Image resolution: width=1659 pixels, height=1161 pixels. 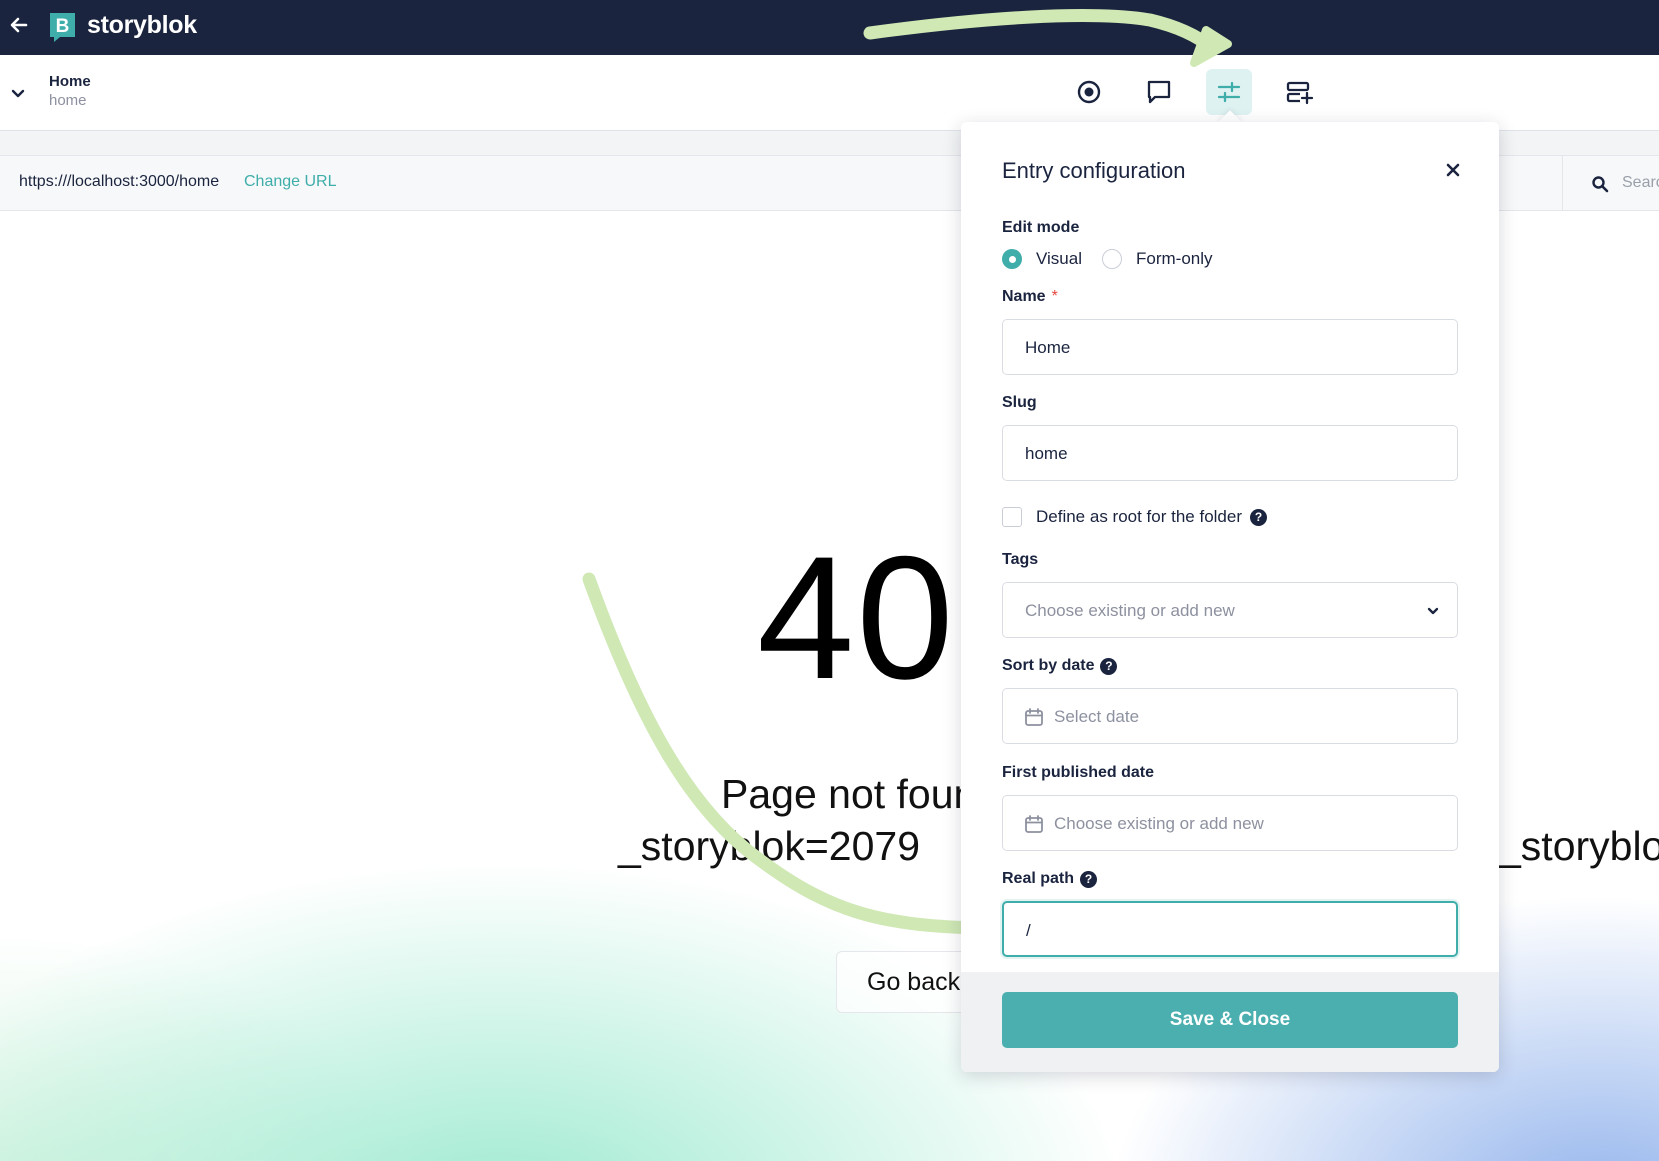 I want to click on tags-select: Choose existing or add new, so click(x=1230, y=610).